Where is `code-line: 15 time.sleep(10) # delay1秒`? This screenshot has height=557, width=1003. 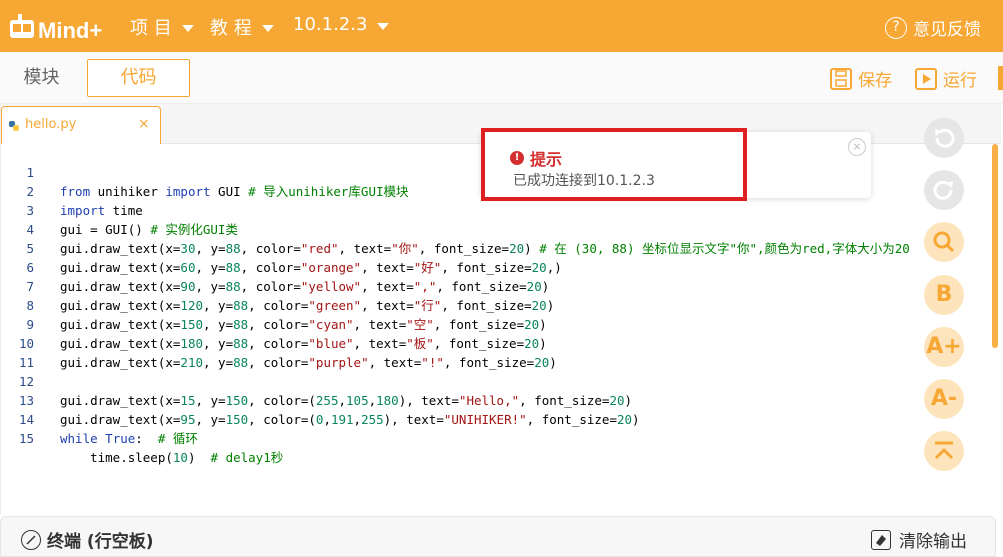 code-line: 15 time.sleep(10) # delay1秒 is located at coordinates (142, 437).